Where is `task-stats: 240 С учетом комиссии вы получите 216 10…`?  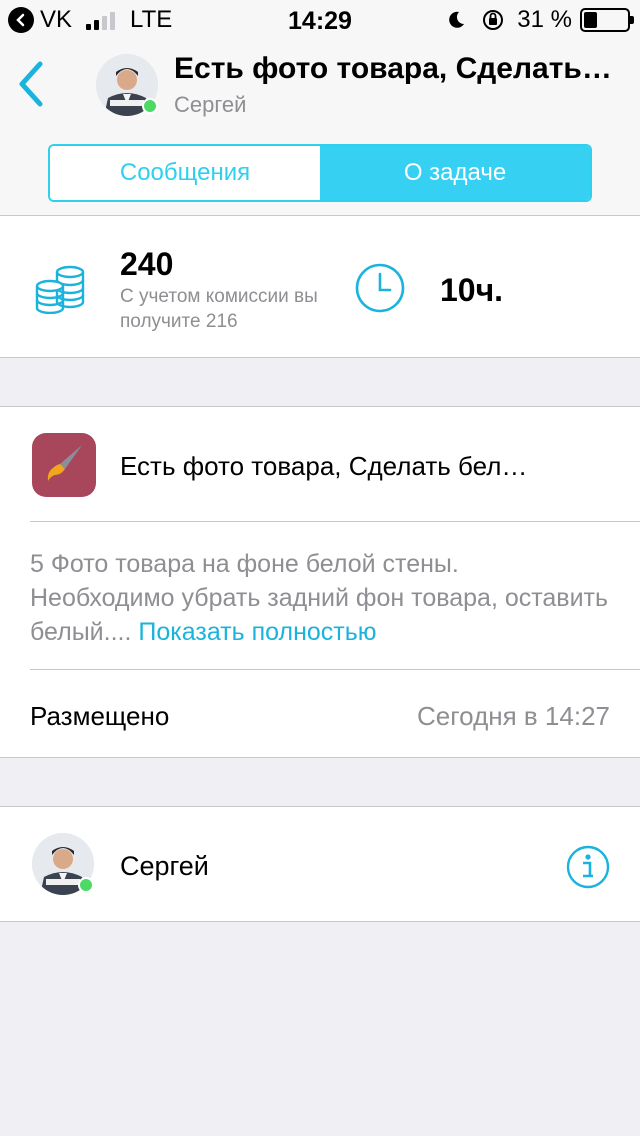 task-stats: 240 С учетом комиссии вы получите 216 10… is located at coordinates (320, 287).